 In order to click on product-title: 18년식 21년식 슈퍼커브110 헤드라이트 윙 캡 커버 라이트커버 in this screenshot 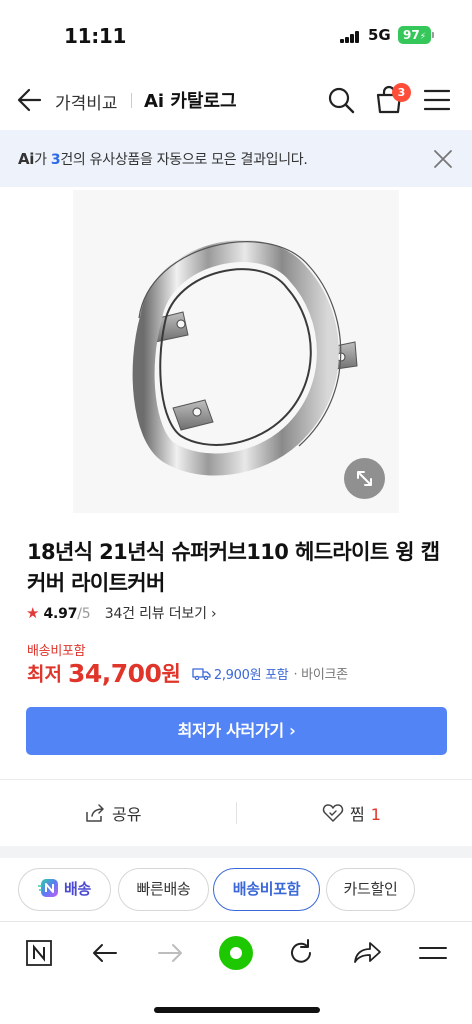, I will do `click(233, 567)`.